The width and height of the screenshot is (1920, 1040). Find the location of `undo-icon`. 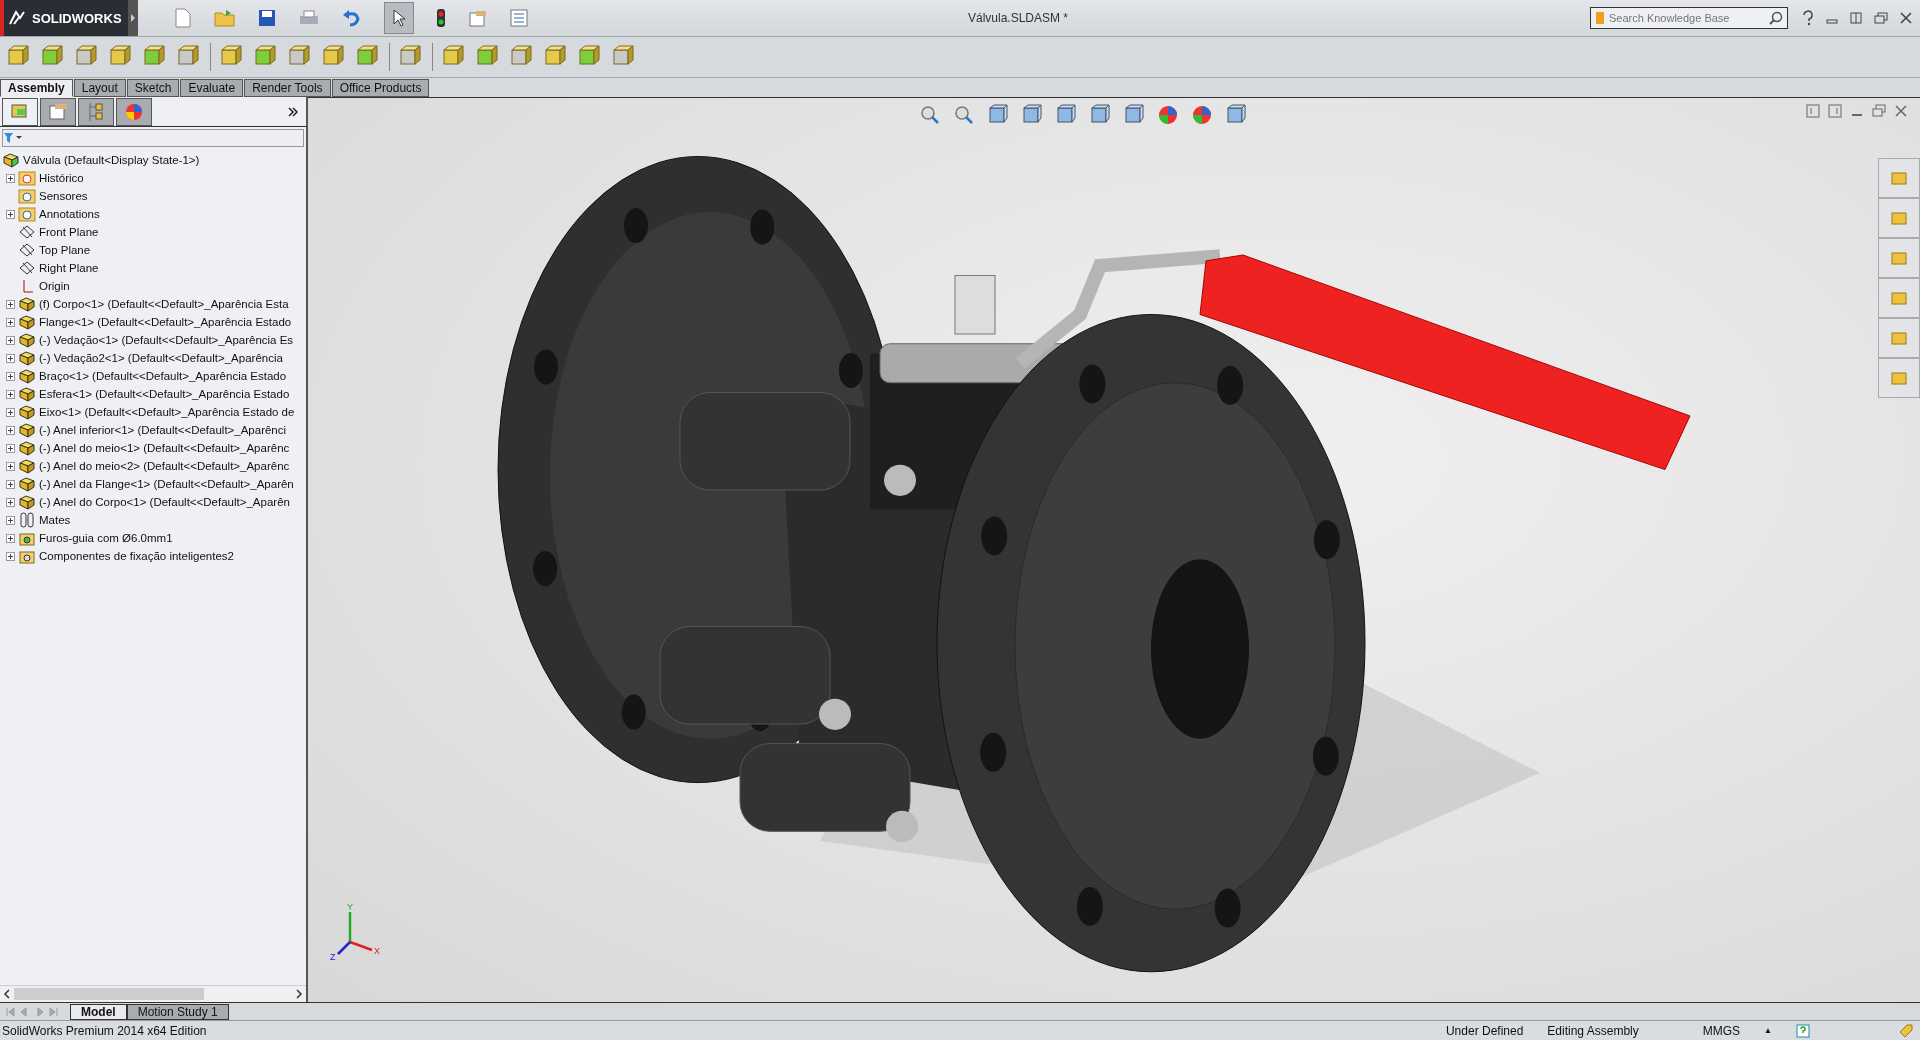

undo-icon is located at coordinates (352, 18).